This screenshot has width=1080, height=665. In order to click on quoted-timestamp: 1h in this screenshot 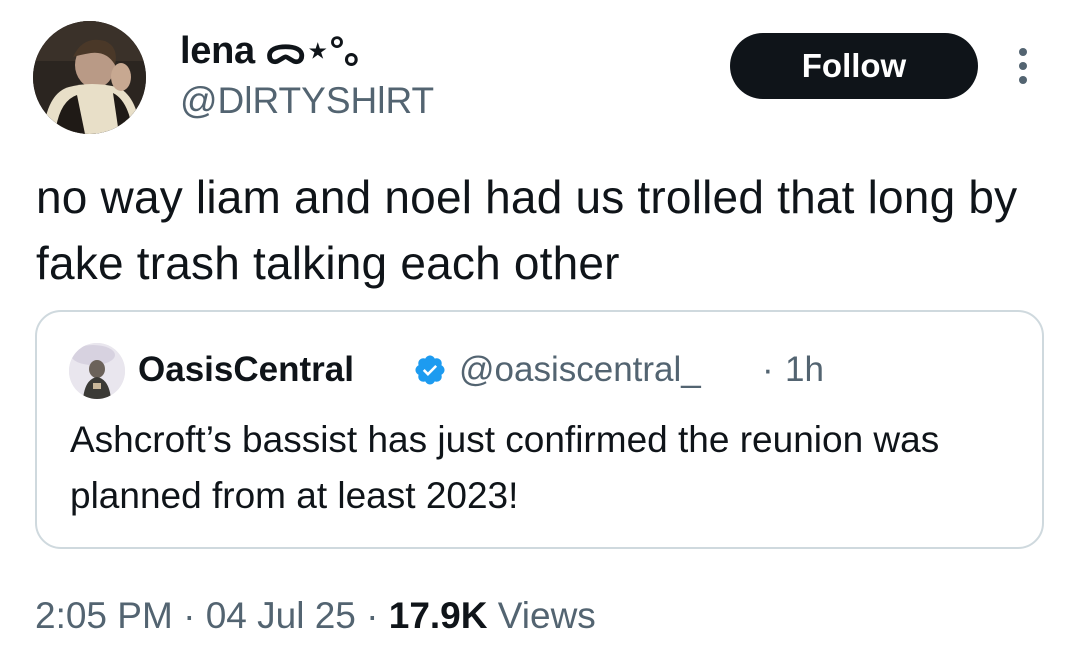, I will do `click(804, 370)`.